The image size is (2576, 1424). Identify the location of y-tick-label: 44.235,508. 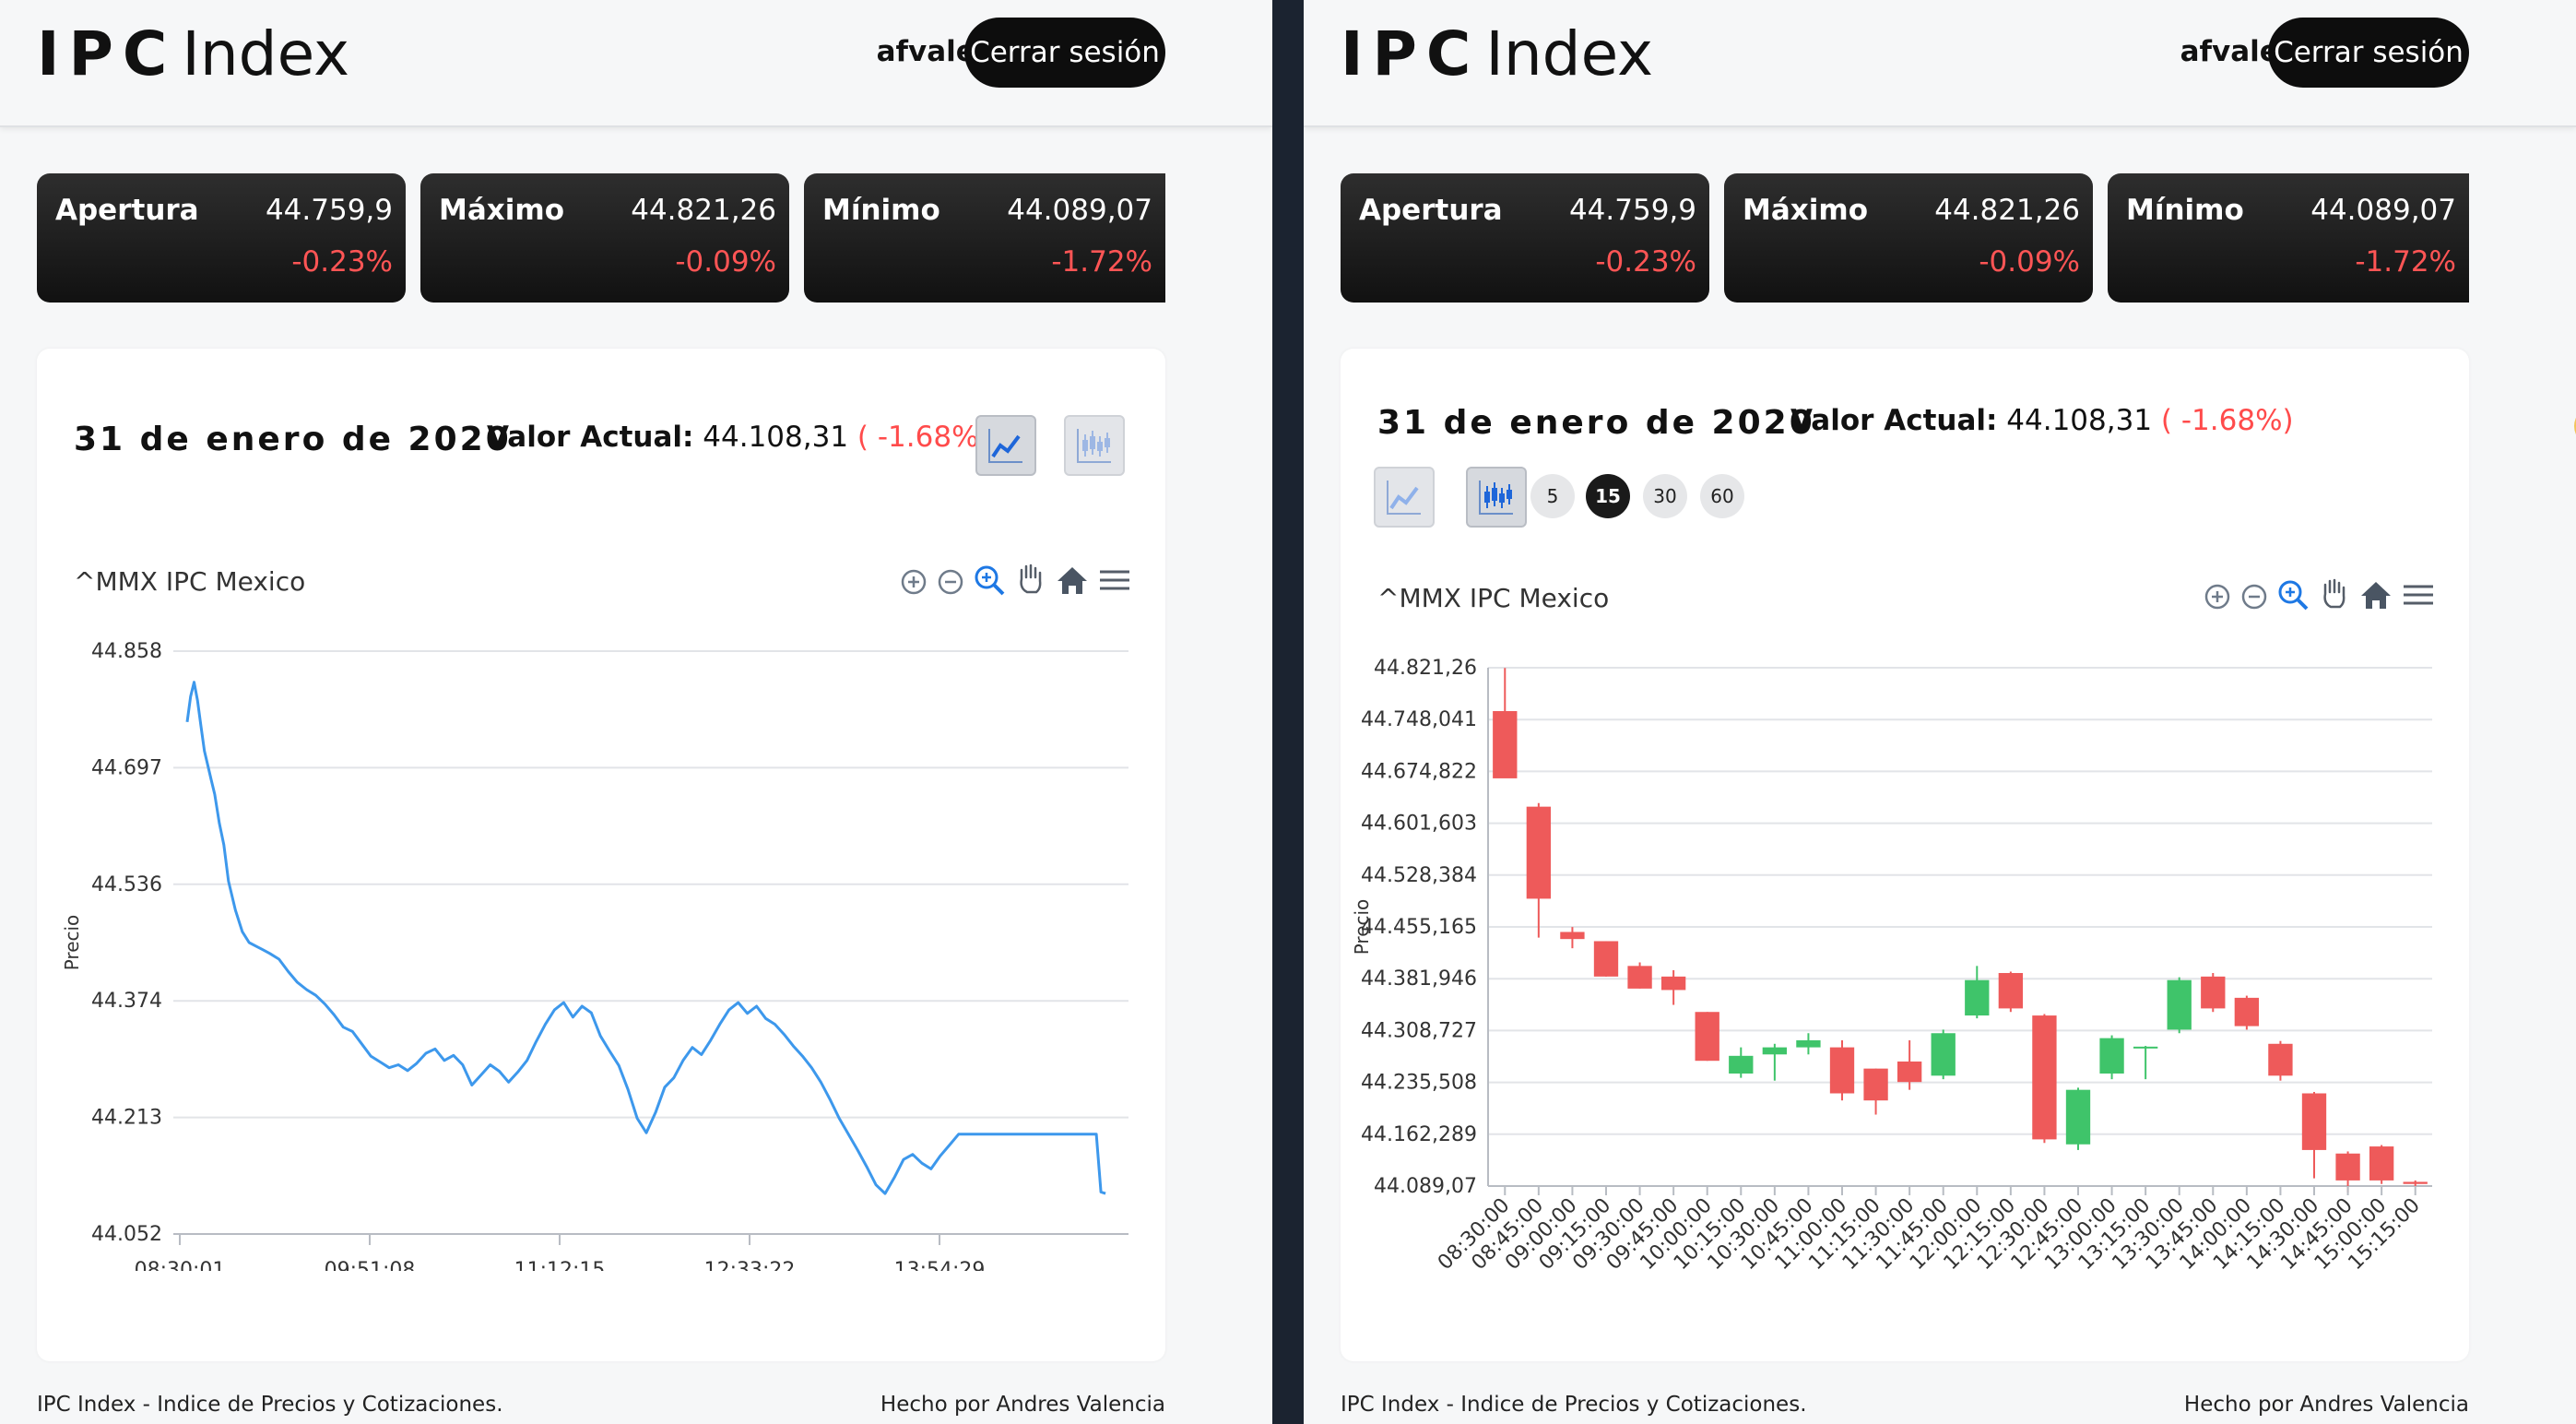
(1419, 1083).